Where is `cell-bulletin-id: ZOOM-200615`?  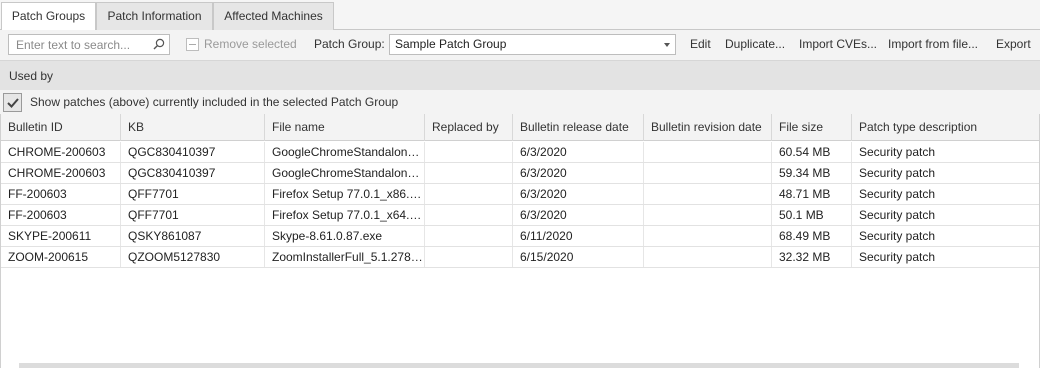
cell-bulletin-id: ZOOM-200615 is located at coordinates (61, 257).